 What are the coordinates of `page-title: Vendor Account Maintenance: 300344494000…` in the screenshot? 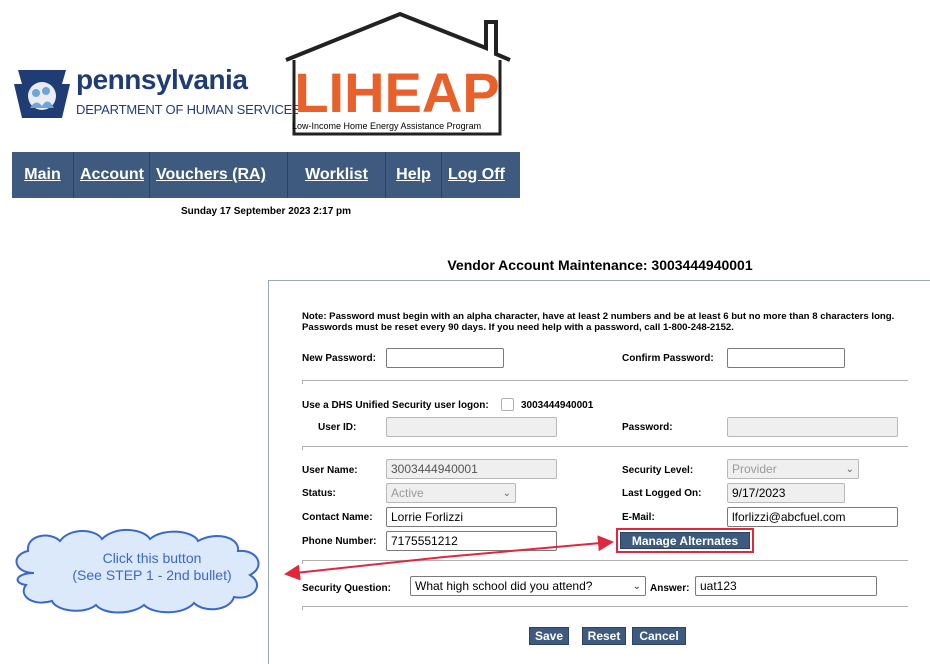 It's located at (600, 265).